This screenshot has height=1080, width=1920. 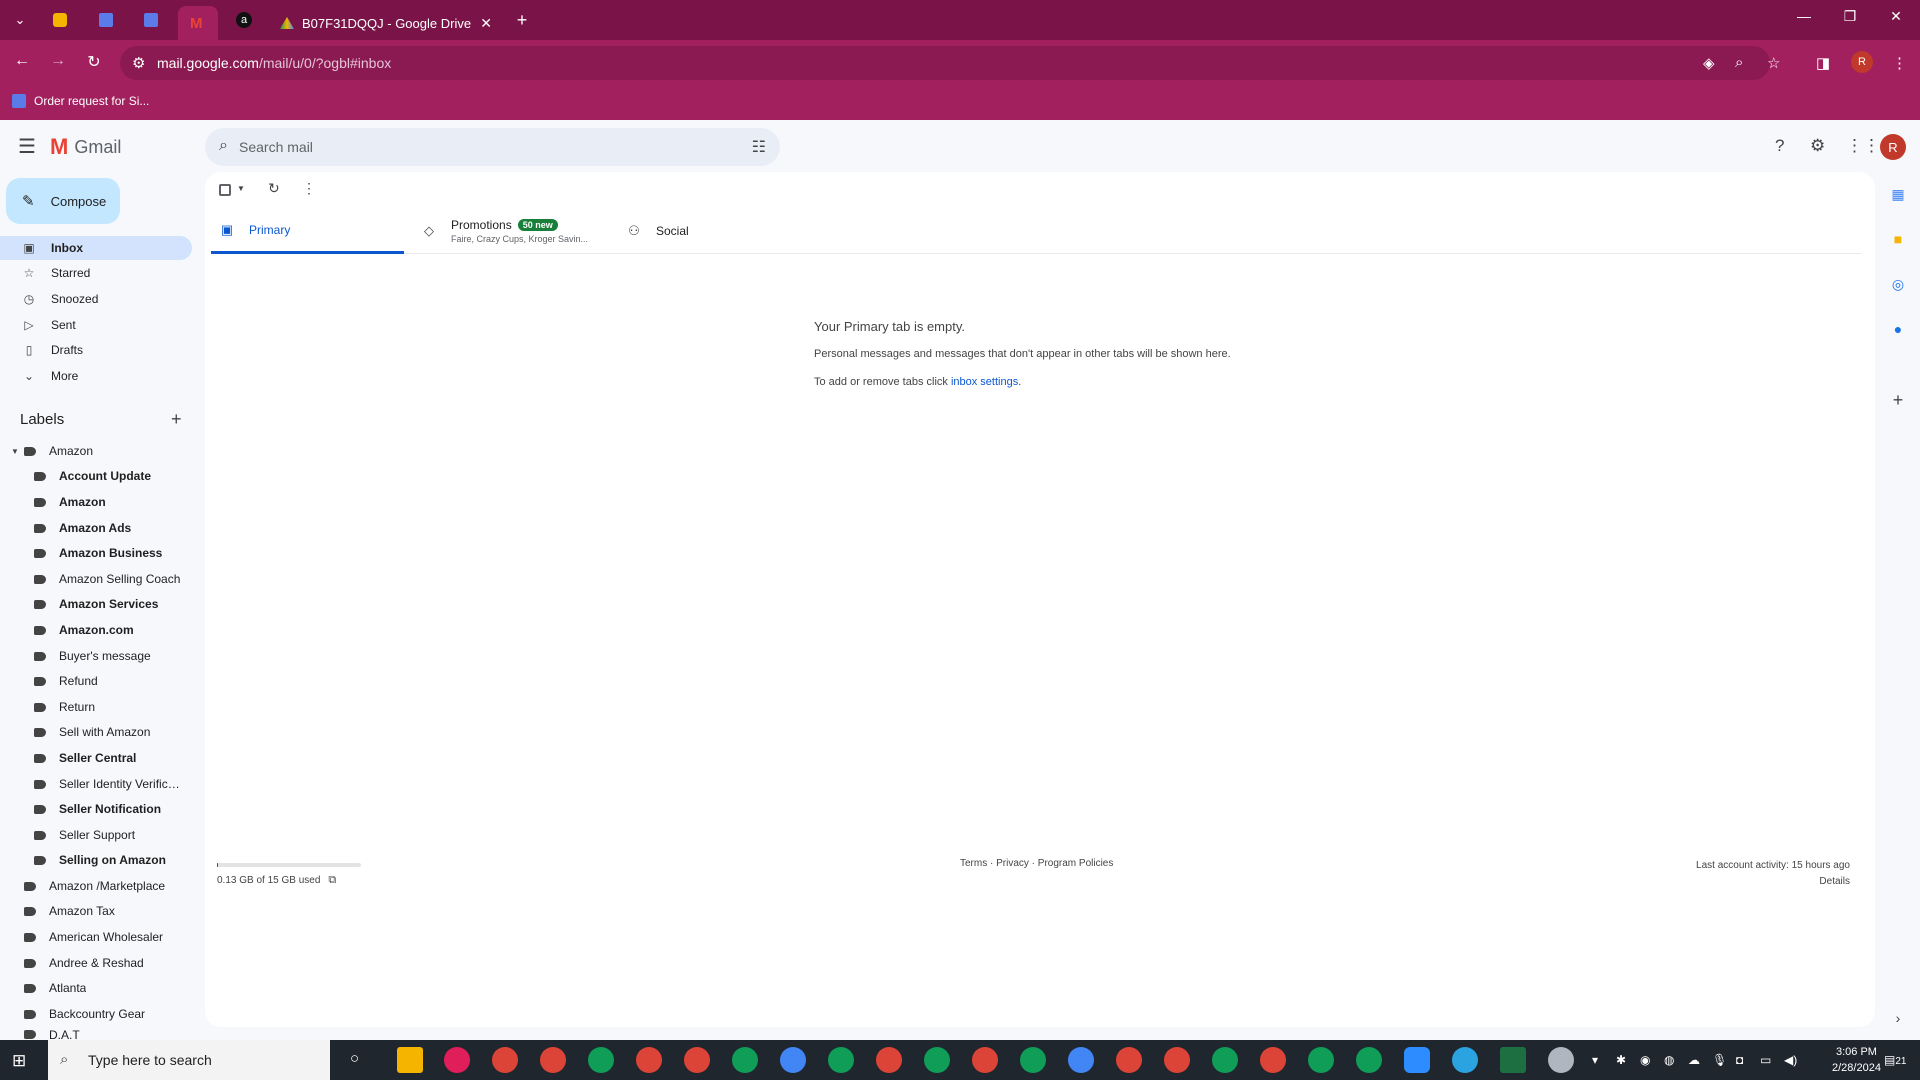 I want to click on camera-icon: ◘, so click(x=1739, y=1060).